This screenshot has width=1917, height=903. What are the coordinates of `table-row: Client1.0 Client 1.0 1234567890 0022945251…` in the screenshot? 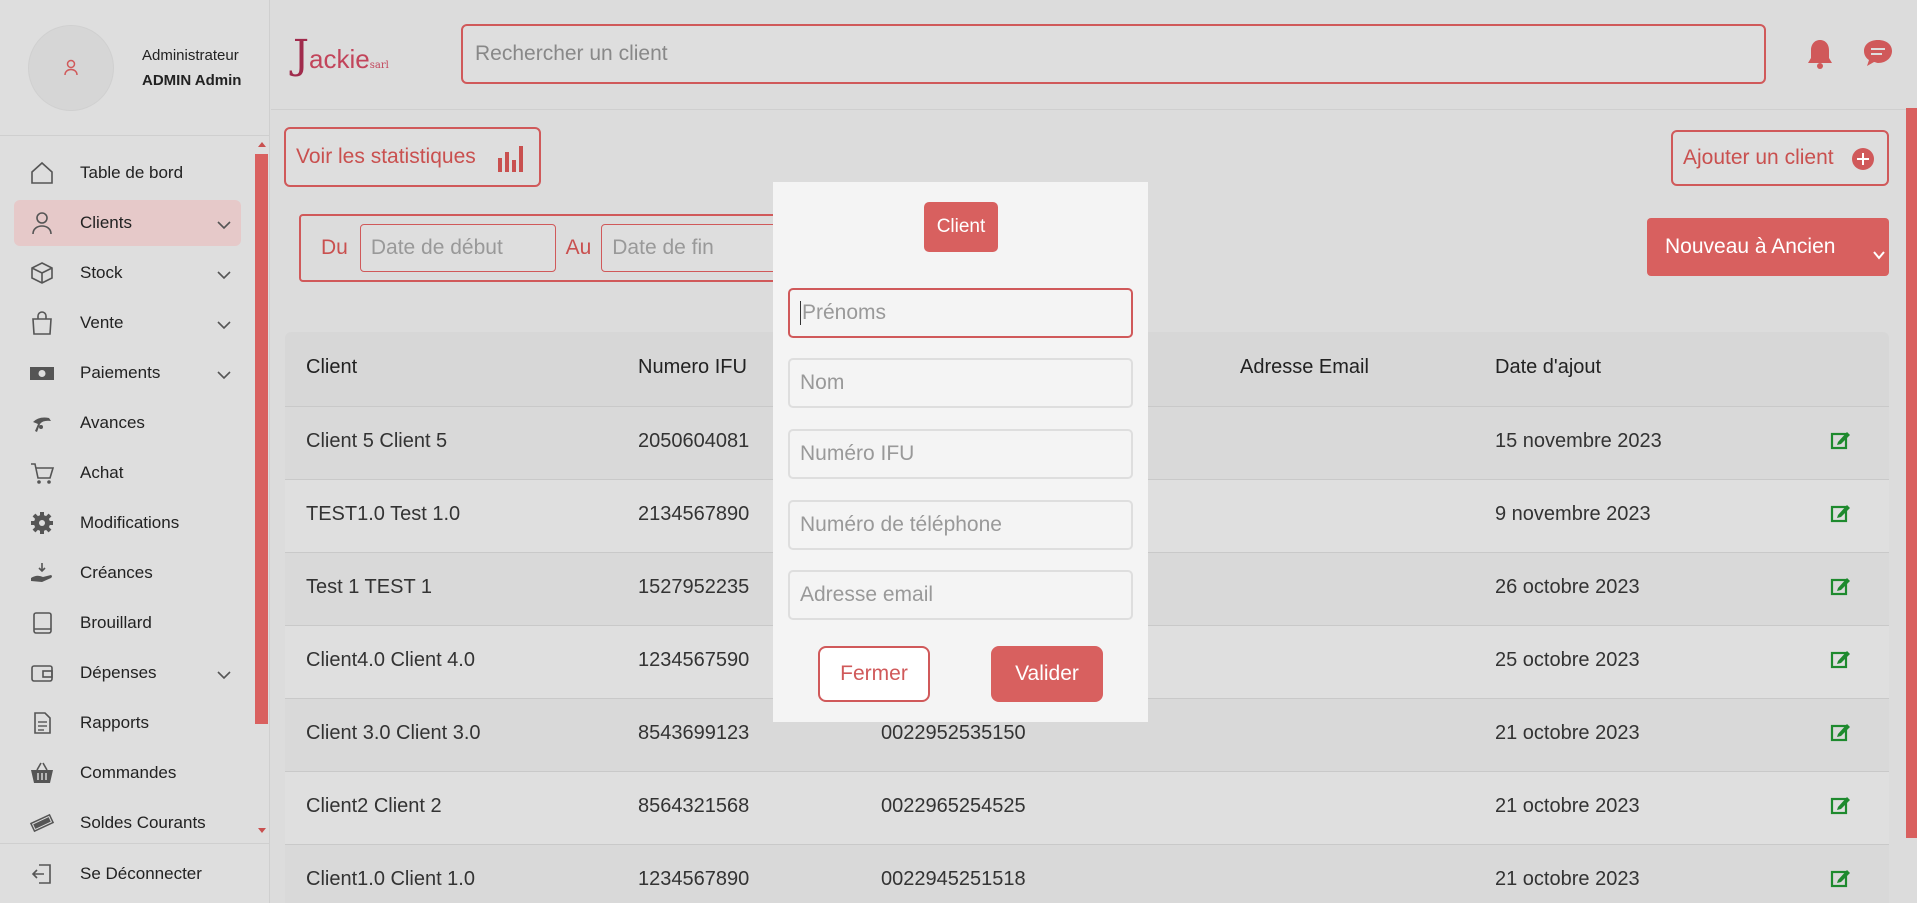 It's located at (1087, 873).